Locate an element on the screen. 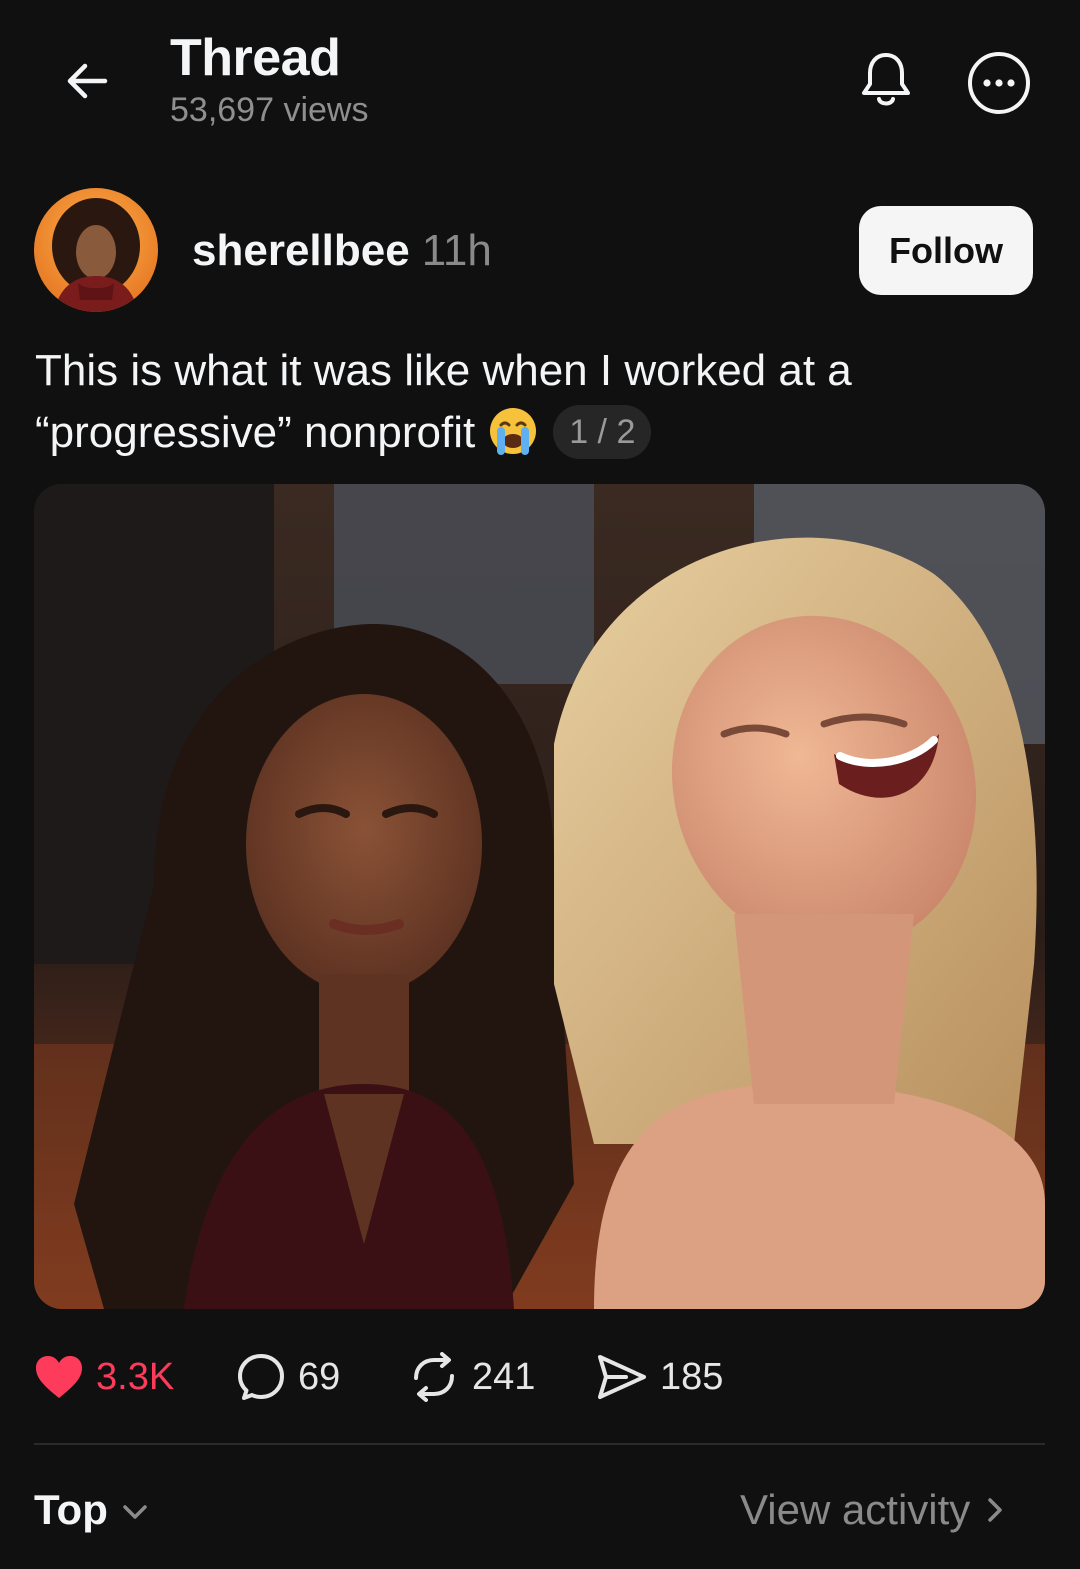  username: sherellbee is located at coordinates (301, 250).